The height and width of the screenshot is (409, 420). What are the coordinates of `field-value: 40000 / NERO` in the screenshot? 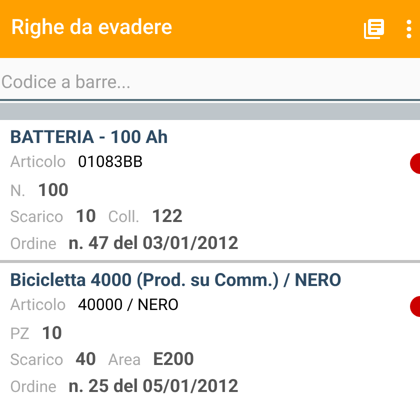 It's located at (128, 305).